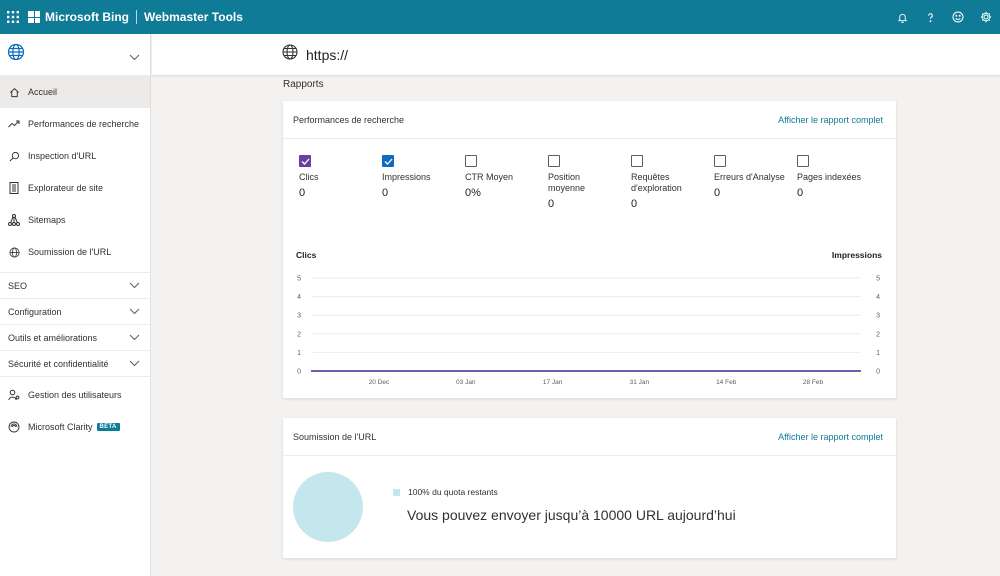 This screenshot has width=1000, height=576. I want to click on metric-avg-position: Position moyenne 0, so click(578, 182).